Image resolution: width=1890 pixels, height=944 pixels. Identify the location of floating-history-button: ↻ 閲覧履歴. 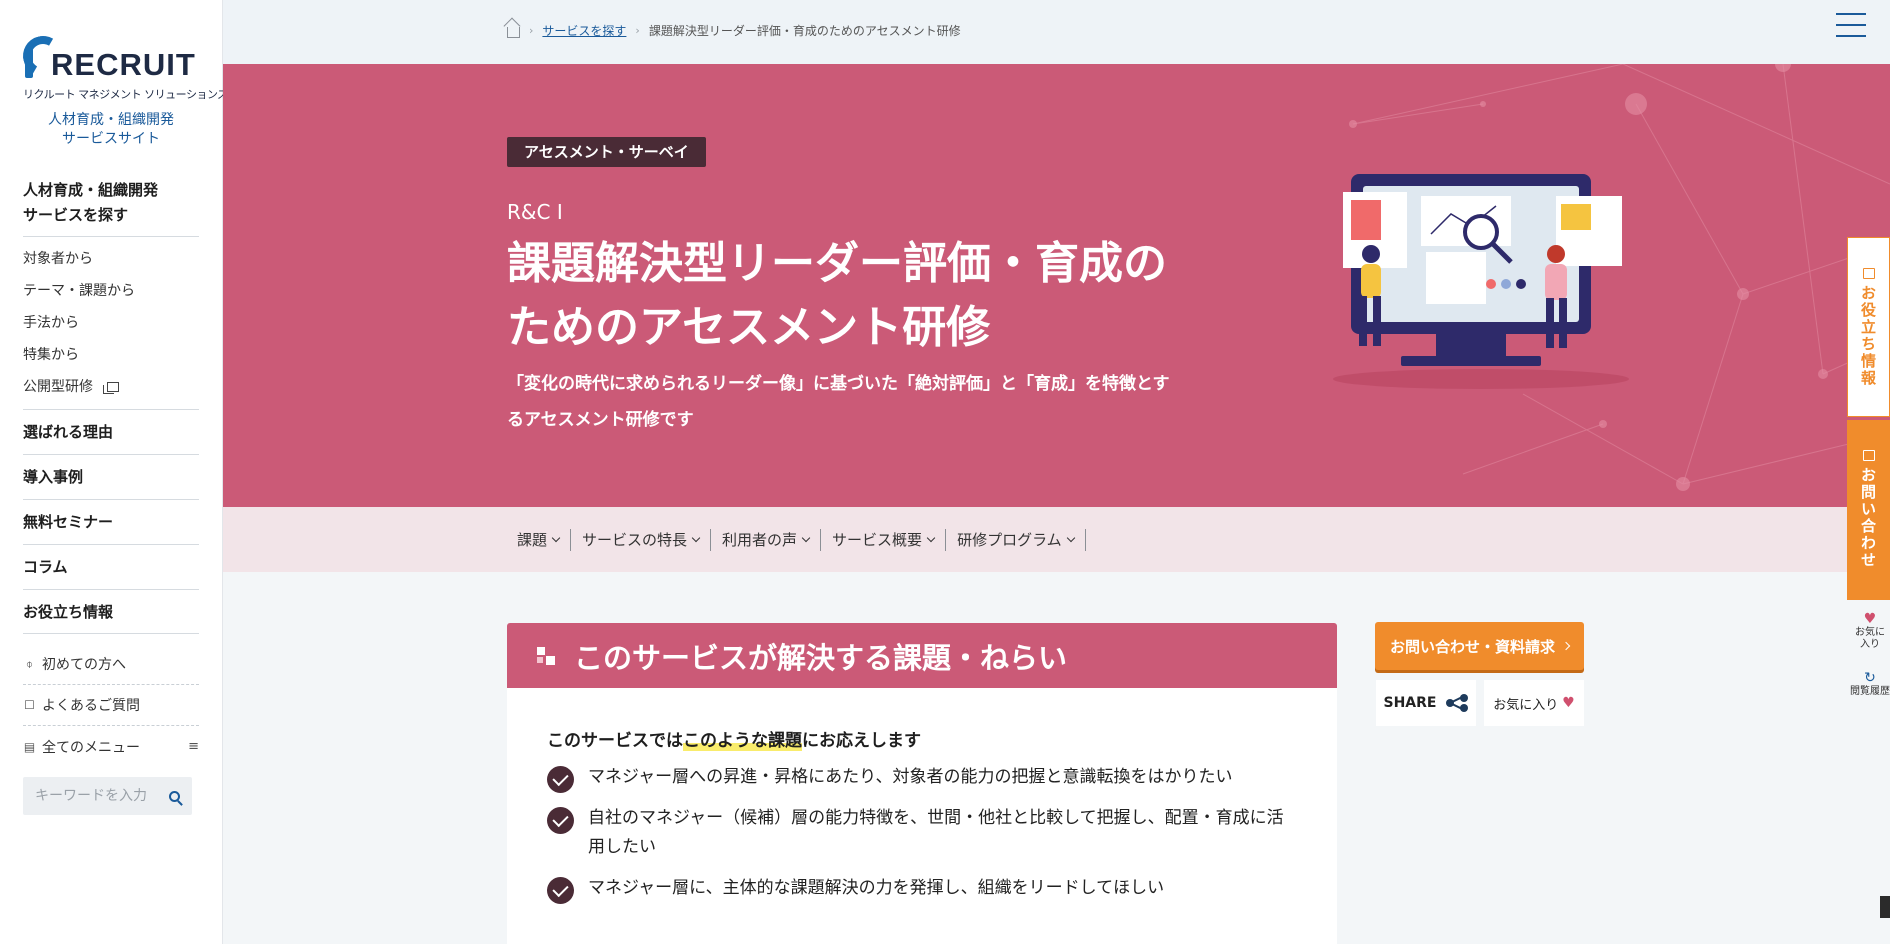
(1870, 684).